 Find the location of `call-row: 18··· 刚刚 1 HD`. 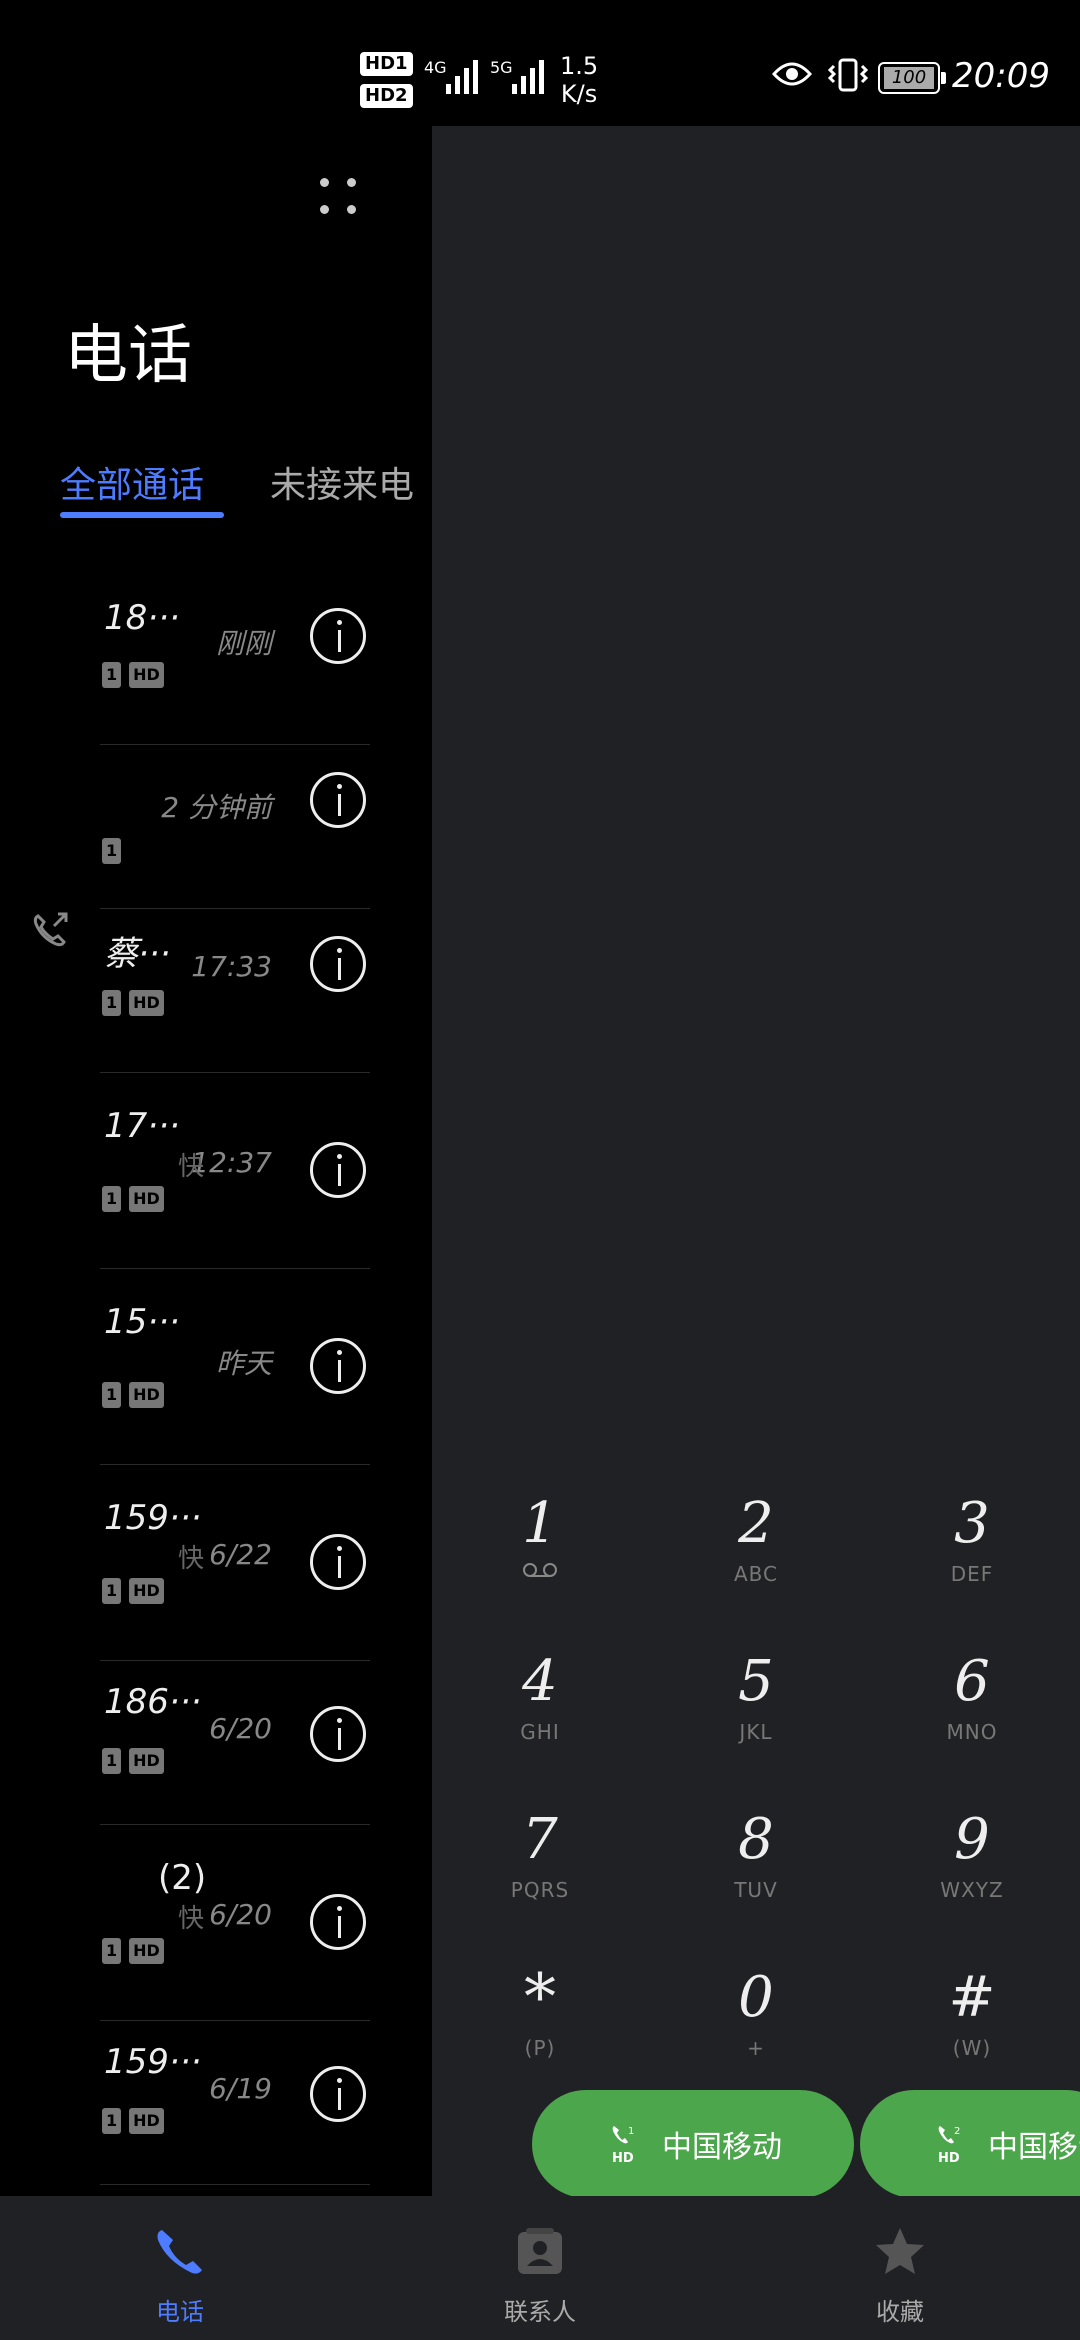

call-row: 18··· 刚刚 1 HD is located at coordinates (216, 664).